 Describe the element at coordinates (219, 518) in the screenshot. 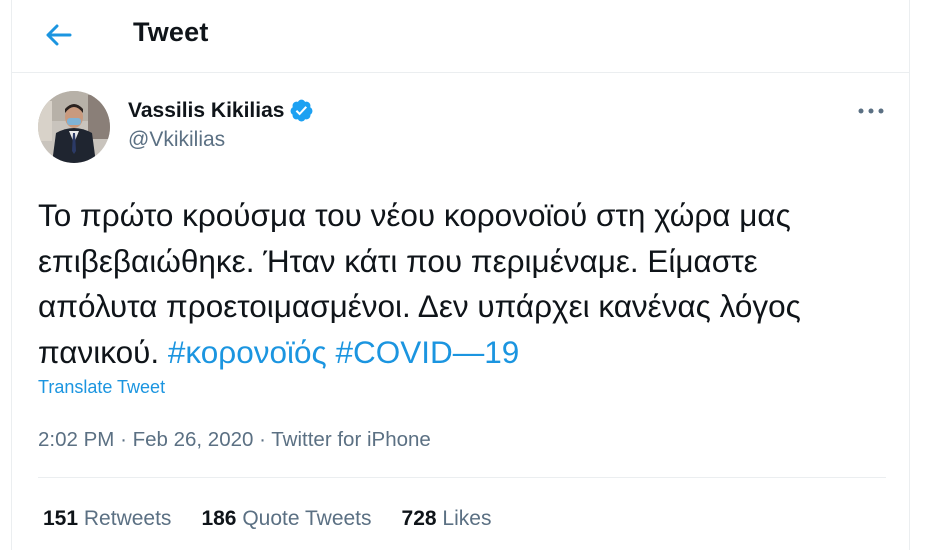

I see `quotes-count: 186` at that location.